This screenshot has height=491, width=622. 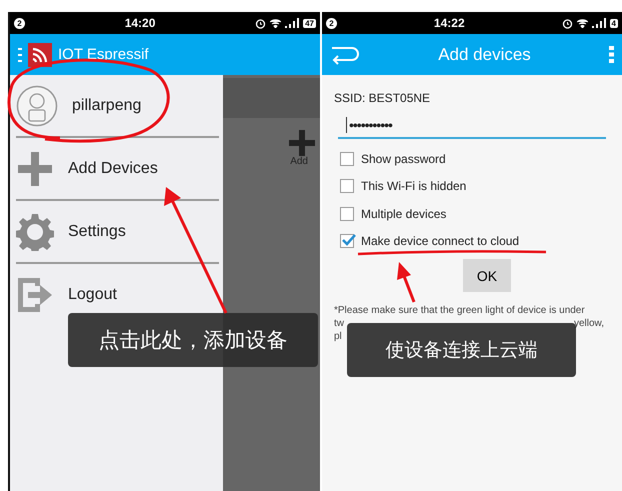 I want to click on annotation-arrow, so click(x=406, y=282).